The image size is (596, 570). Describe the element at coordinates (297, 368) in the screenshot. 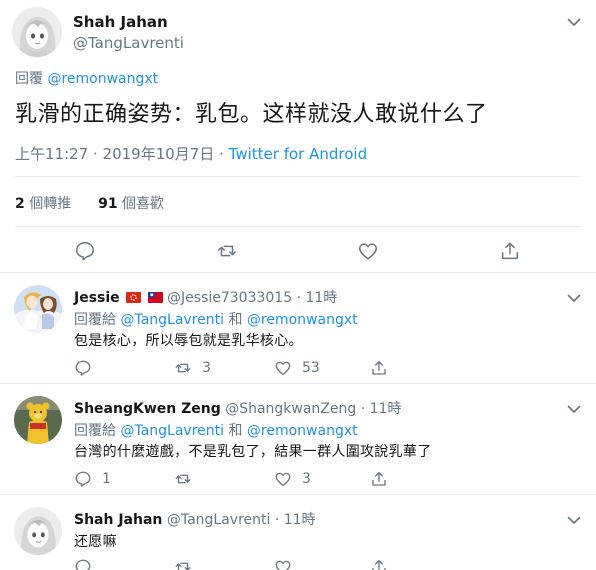

I see `like-action: 53` at that location.